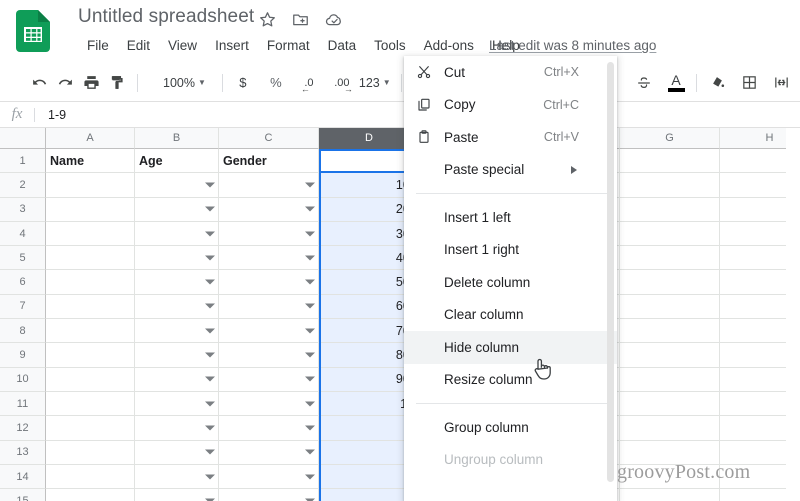 The height and width of the screenshot is (501, 800). I want to click on context-menu-item-cut: Cut Ctrl+X, so click(510, 72).